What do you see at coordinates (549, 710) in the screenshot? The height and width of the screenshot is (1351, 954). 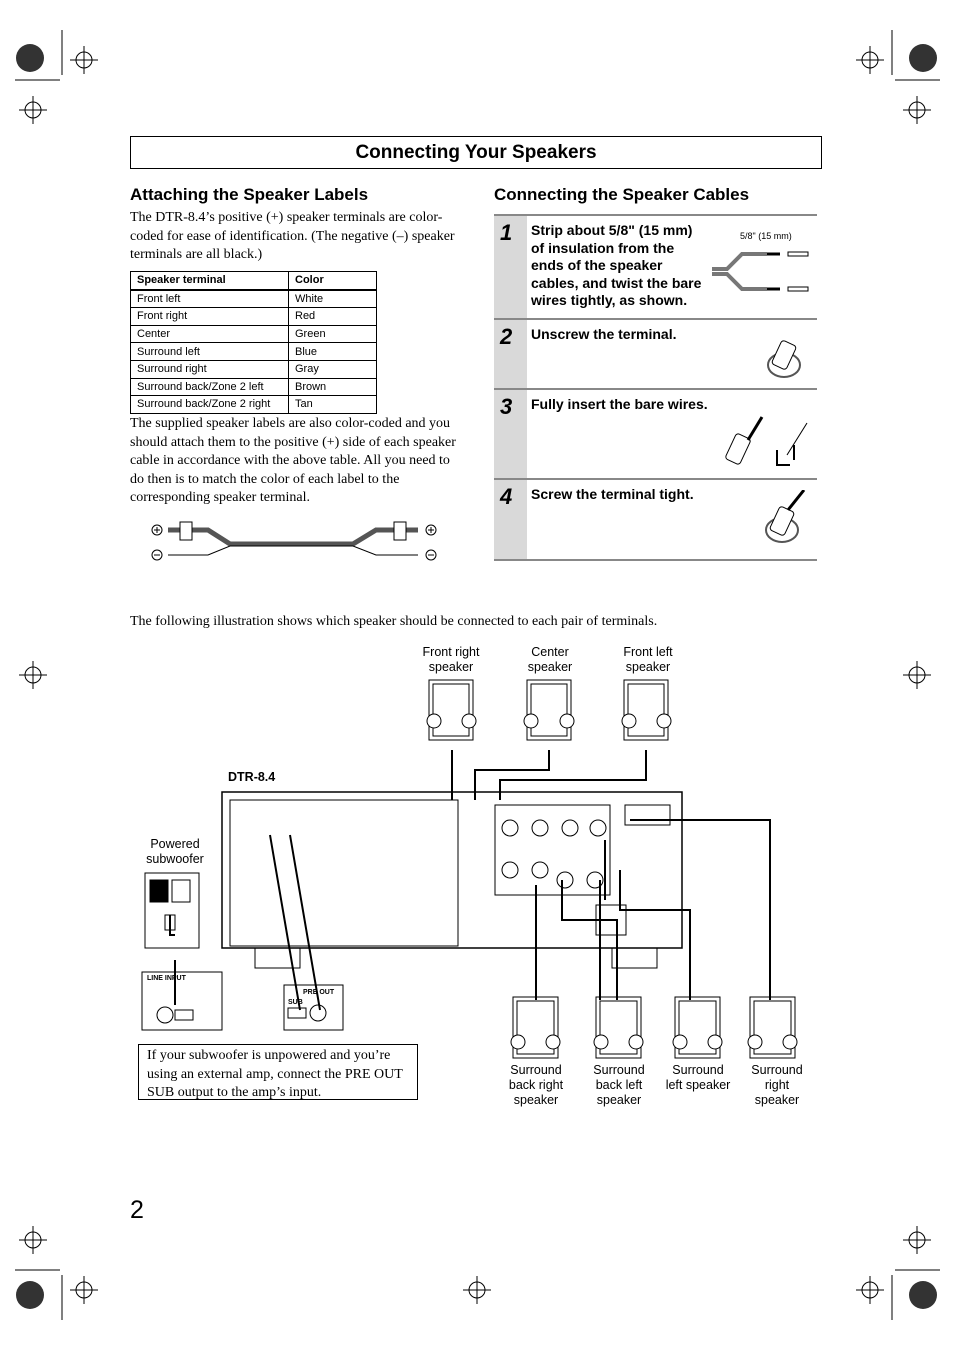 I see `center-speaker-icon` at bounding box center [549, 710].